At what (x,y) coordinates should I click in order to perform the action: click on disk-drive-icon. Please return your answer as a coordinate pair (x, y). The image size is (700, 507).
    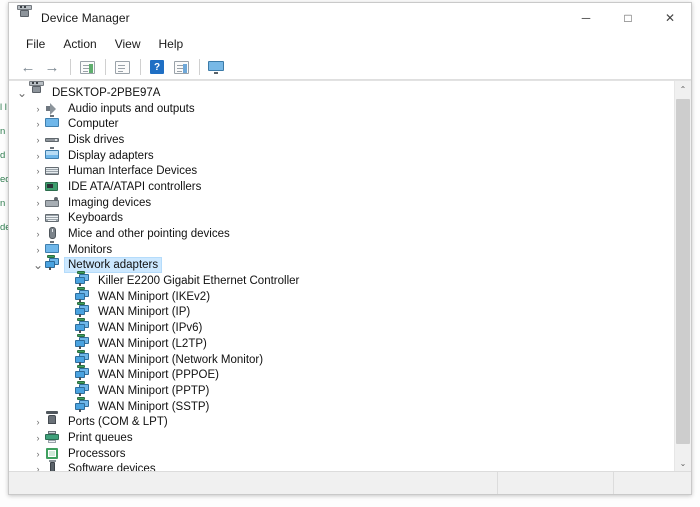
    Looking at the image, I should click on (53, 140).